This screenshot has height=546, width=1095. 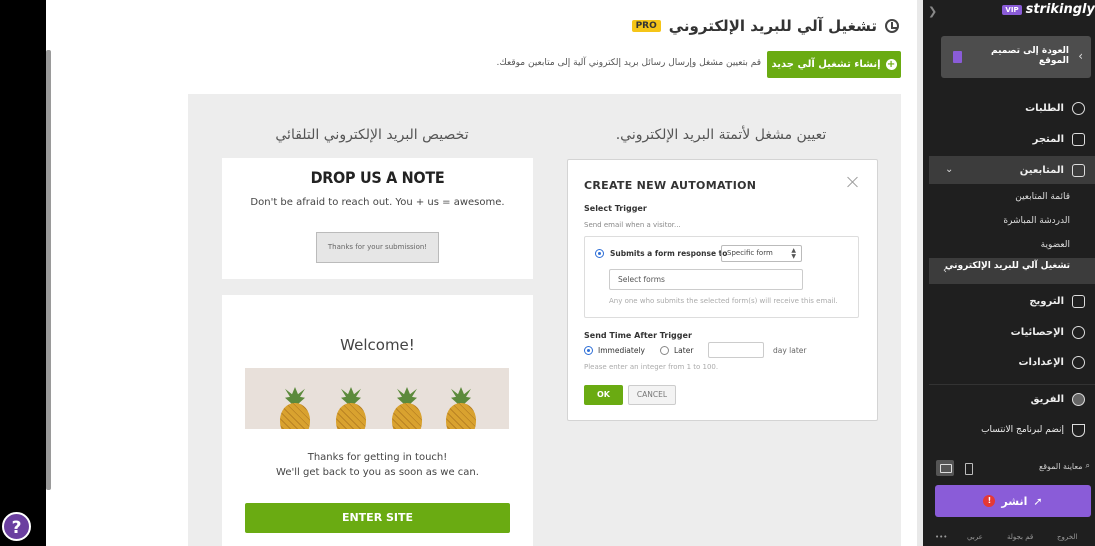 I want to click on updown-caret-icon: ▲ ▼, so click(x=793, y=253).